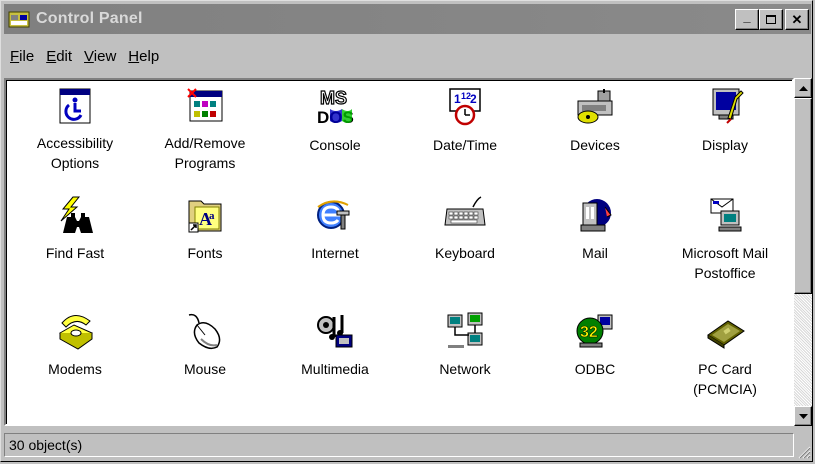  I want to click on close-button: ✕, so click(797, 19).